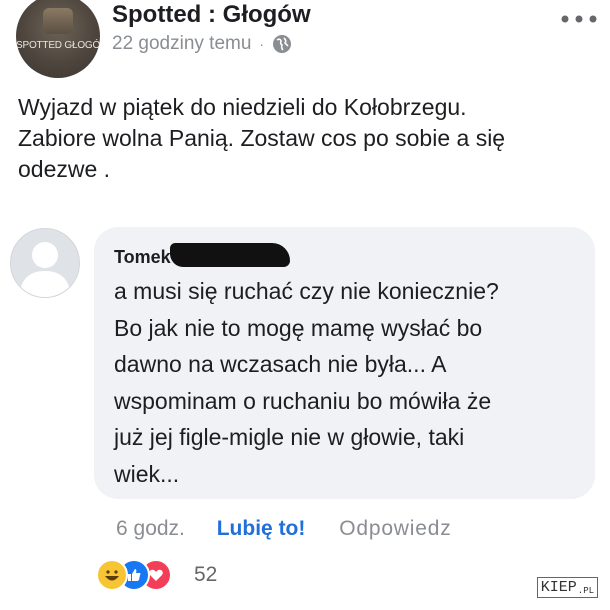  I want to click on name-redaction, so click(230, 255).